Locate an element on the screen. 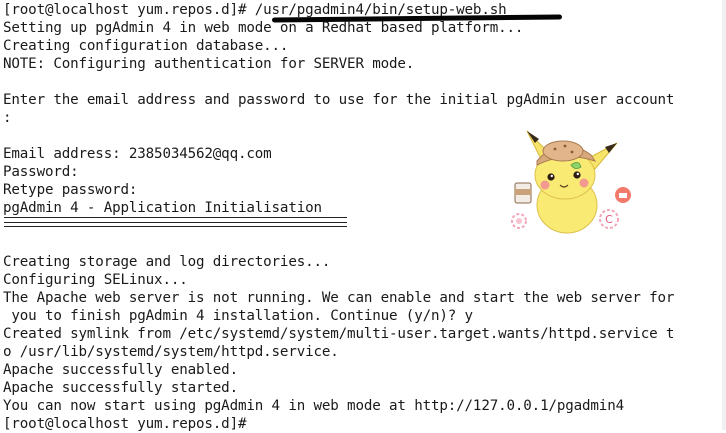  retype-password-prompt-line: Retype password: is located at coordinates (70, 190).